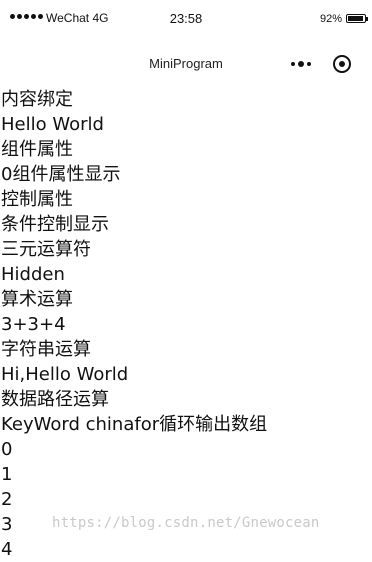 The image size is (372, 562). What do you see at coordinates (330, 19) in the screenshot?
I see `battery-percent: 92%` at bounding box center [330, 19].